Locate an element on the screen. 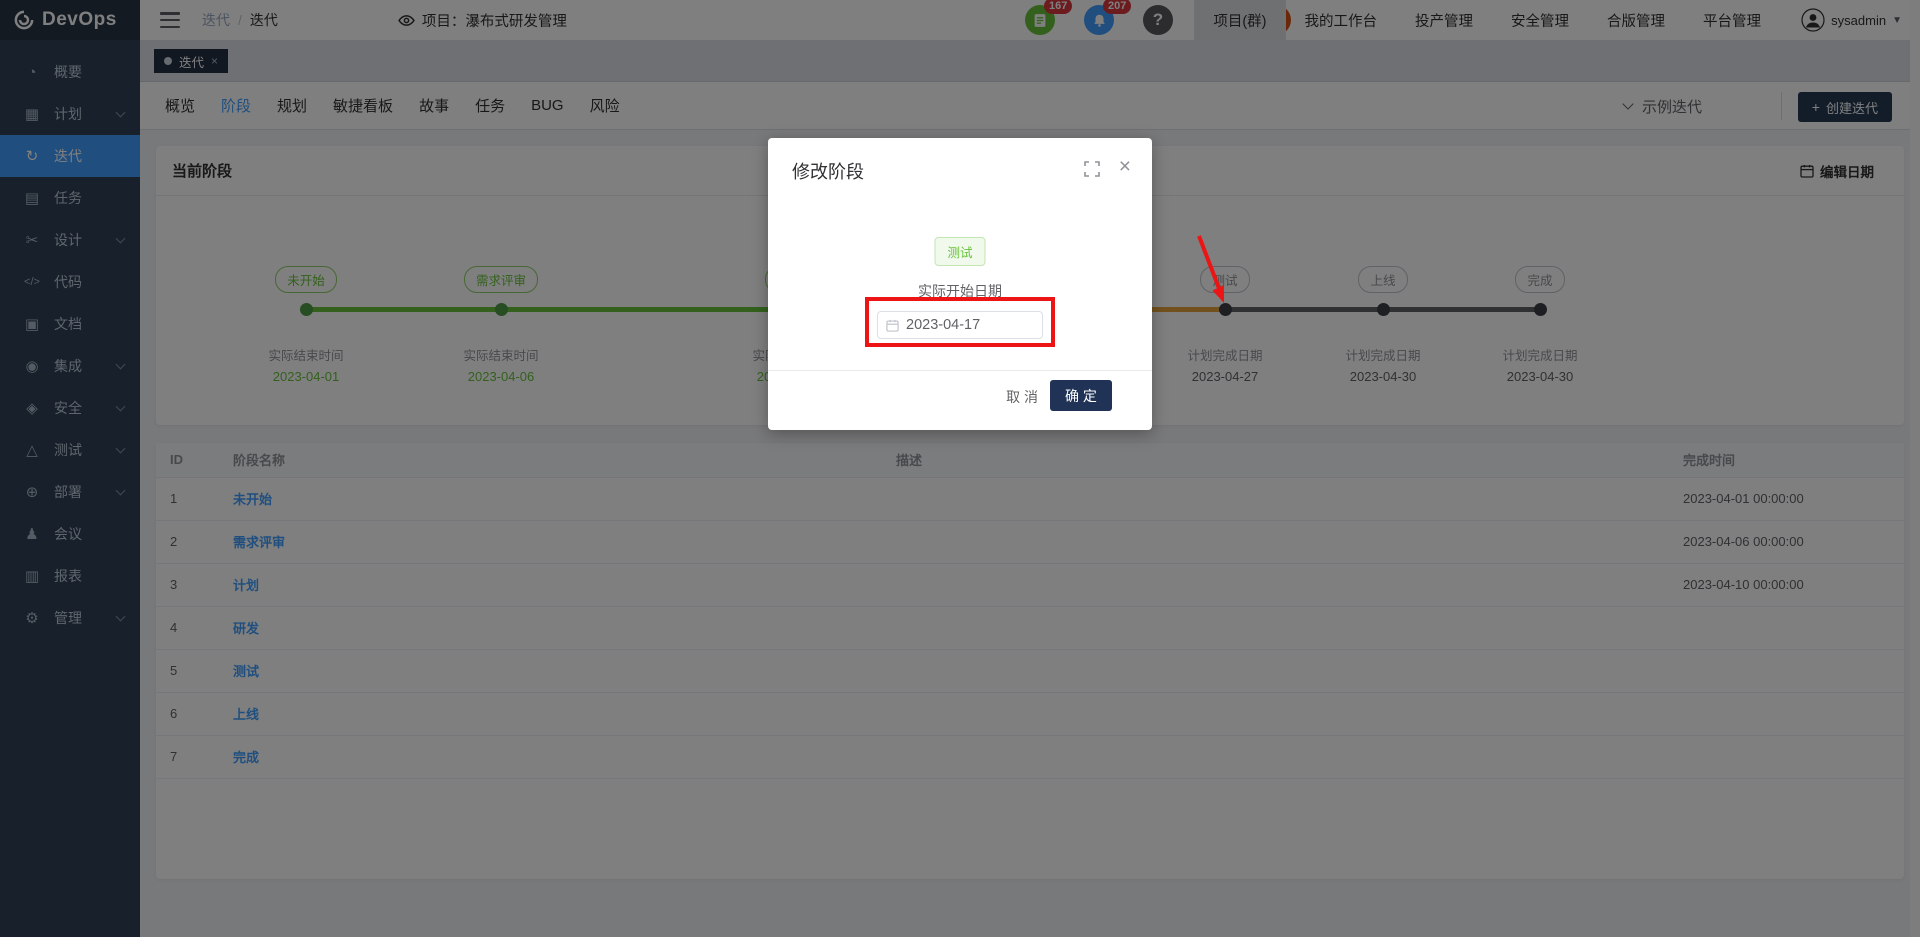 The height and width of the screenshot is (937, 1920). edit-stage-modal: 修改阶段 × 测试 实际开始日期 取 消 确 定 is located at coordinates (960, 284).